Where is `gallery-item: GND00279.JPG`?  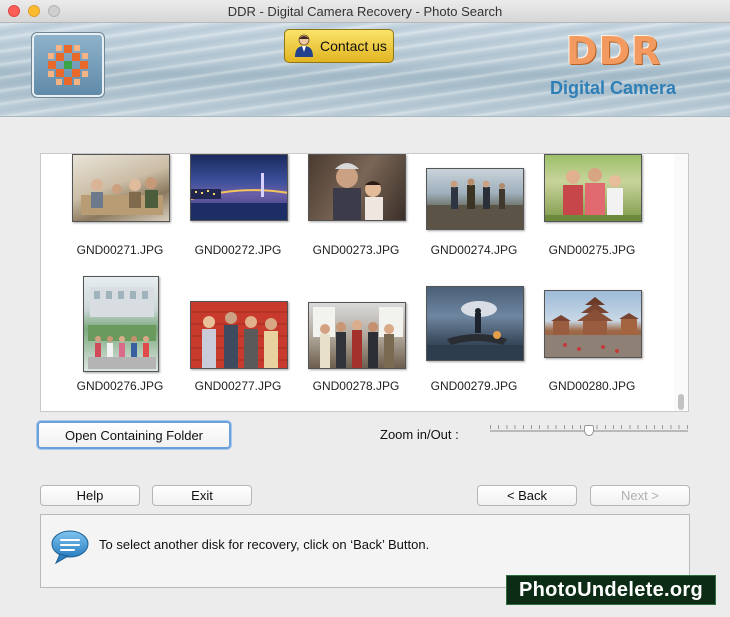
gallery-item: GND00279.JPG is located at coordinates (474, 341).